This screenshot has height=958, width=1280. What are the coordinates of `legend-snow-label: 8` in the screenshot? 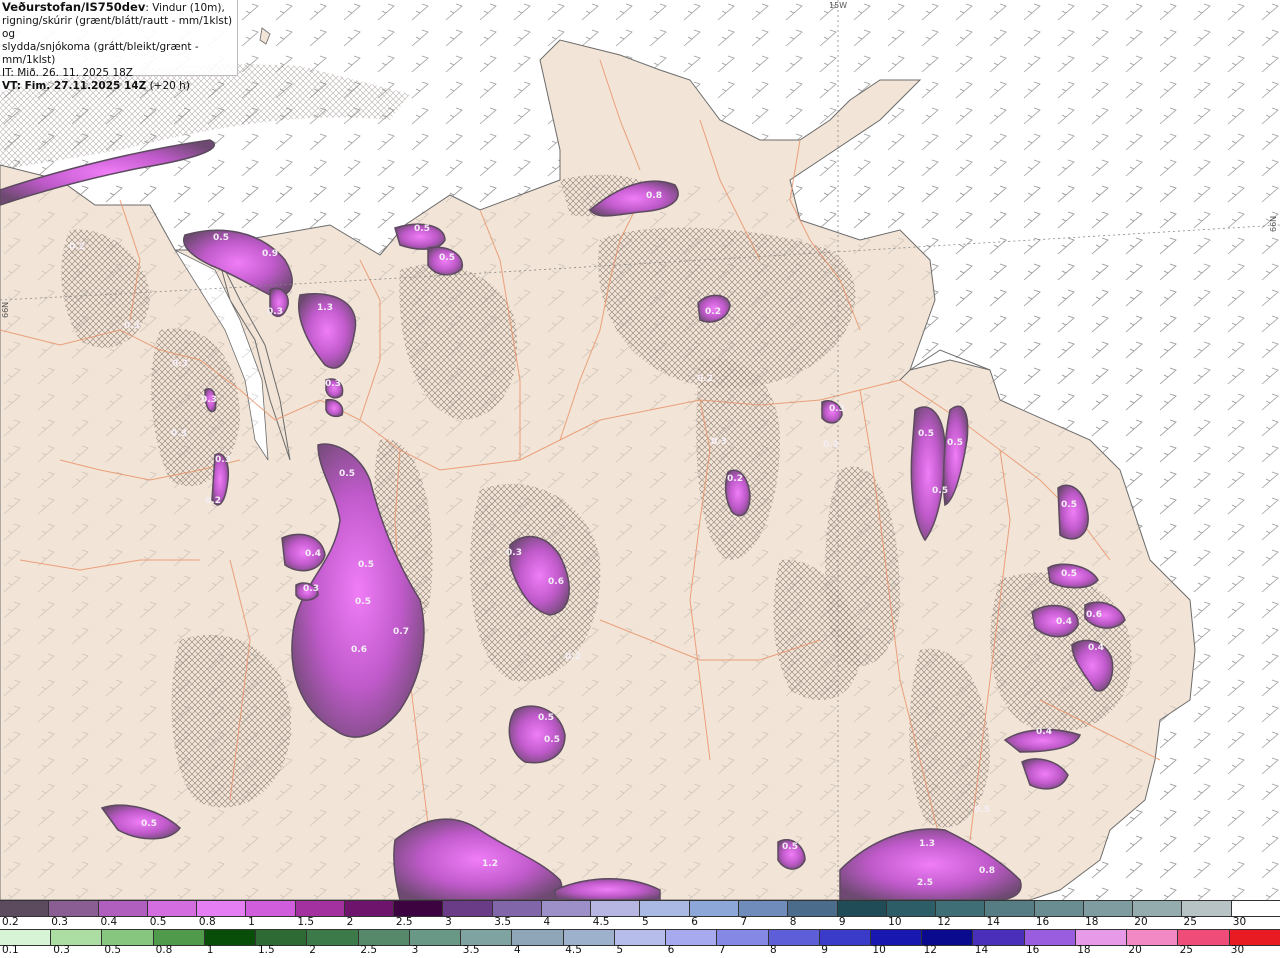 It's located at (793, 922).